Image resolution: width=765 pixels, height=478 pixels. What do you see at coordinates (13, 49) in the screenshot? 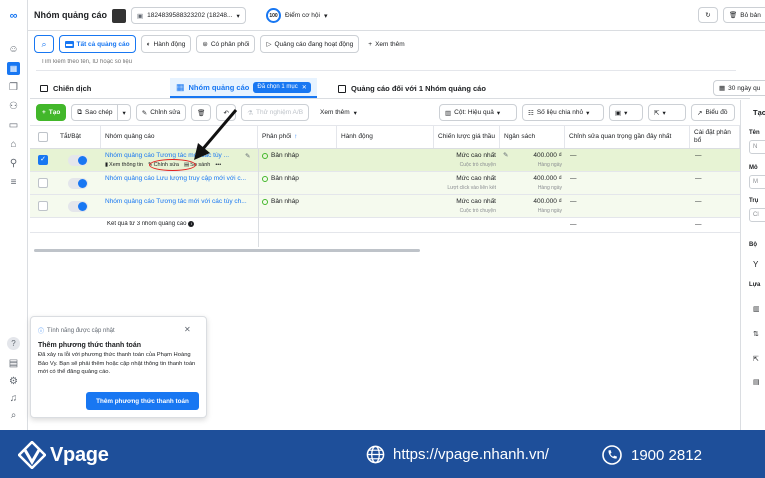
I see `smiley-icon: ☺` at bounding box center [13, 49].